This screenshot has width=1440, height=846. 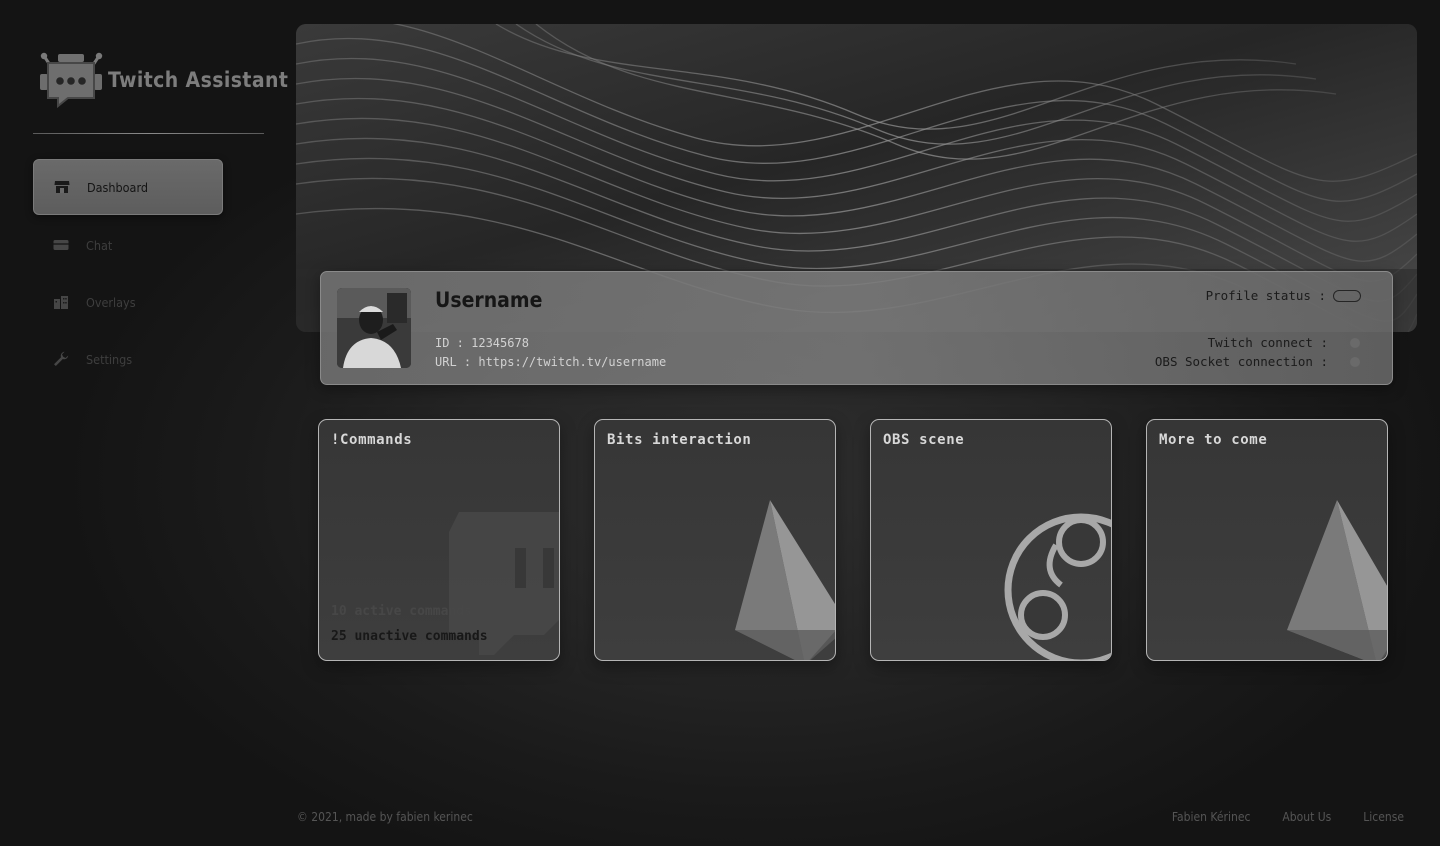 I want to click on building-icon, so click(x=61, y=302).